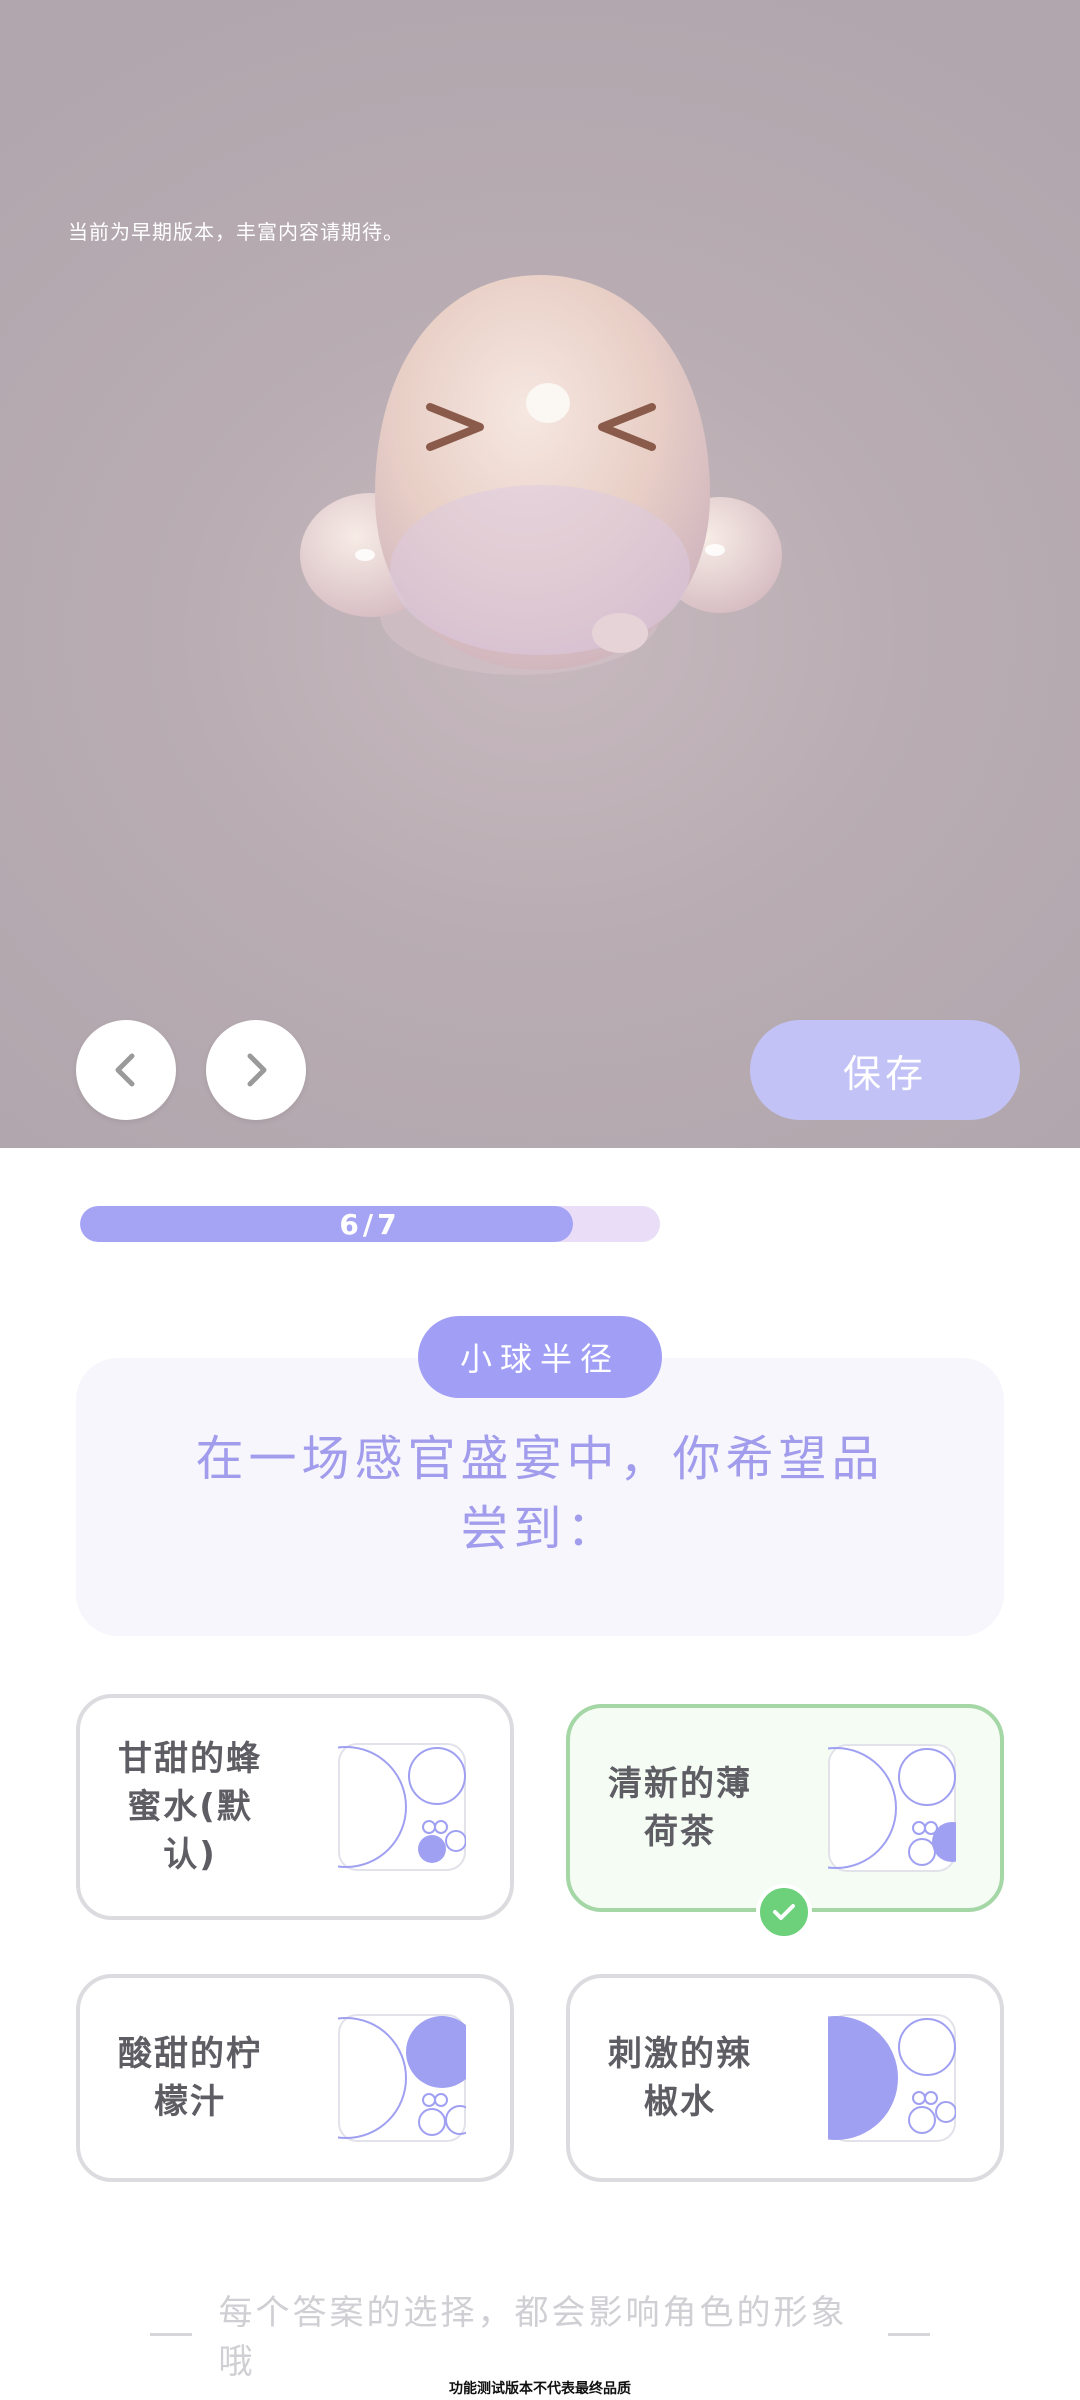 This screenshot has width=1080, height=2400. I want to click on circle-pattern-medium-icon, so click(892, 1808).